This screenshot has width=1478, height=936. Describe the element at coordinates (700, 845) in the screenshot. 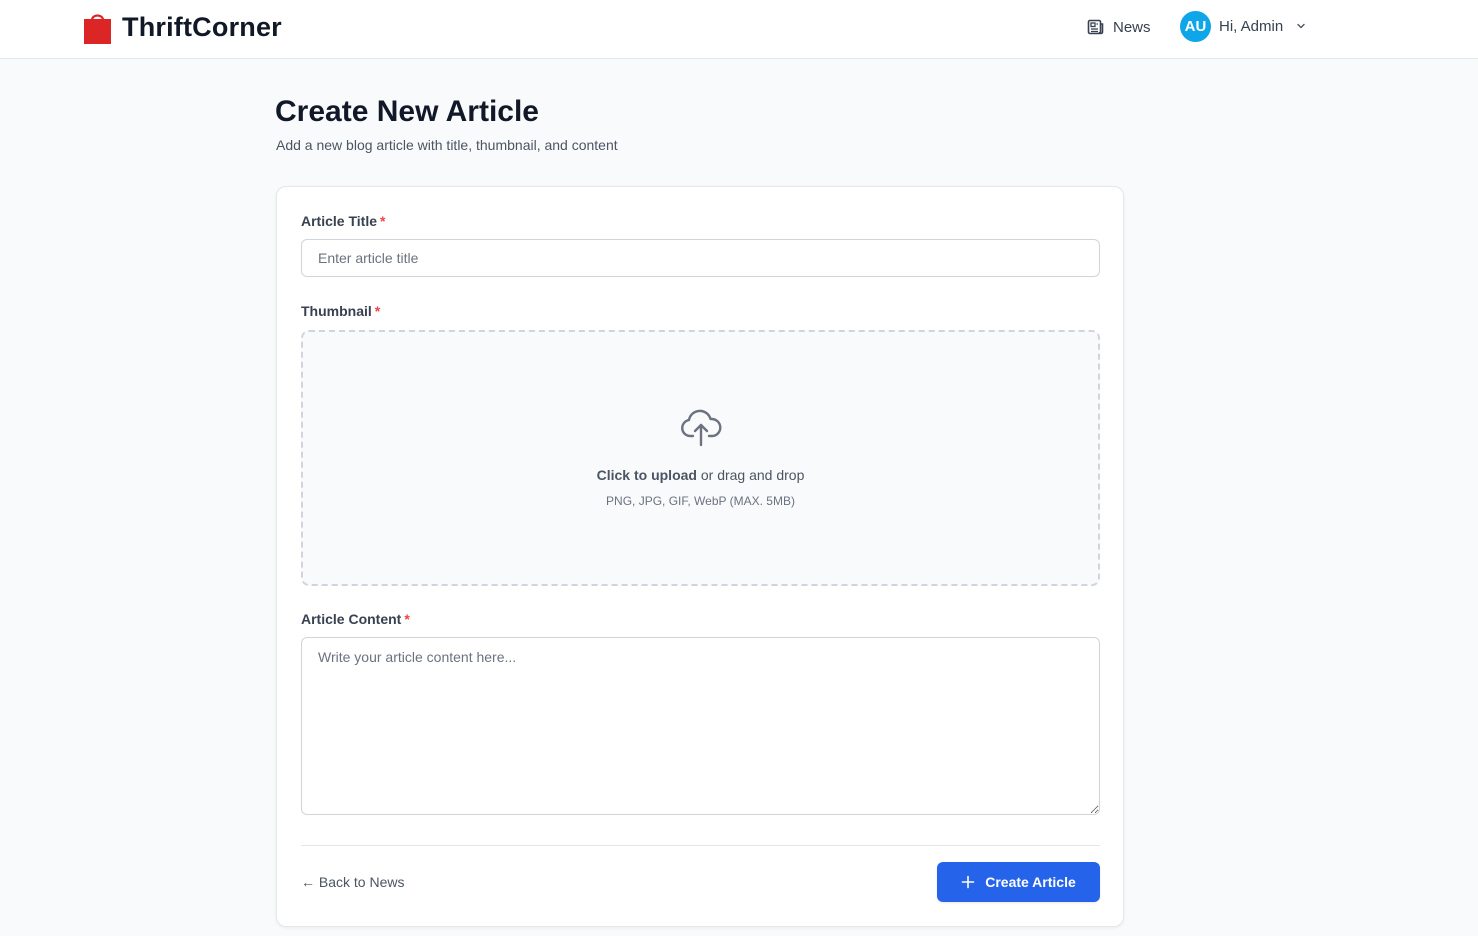

I see `form-divider` at that location.